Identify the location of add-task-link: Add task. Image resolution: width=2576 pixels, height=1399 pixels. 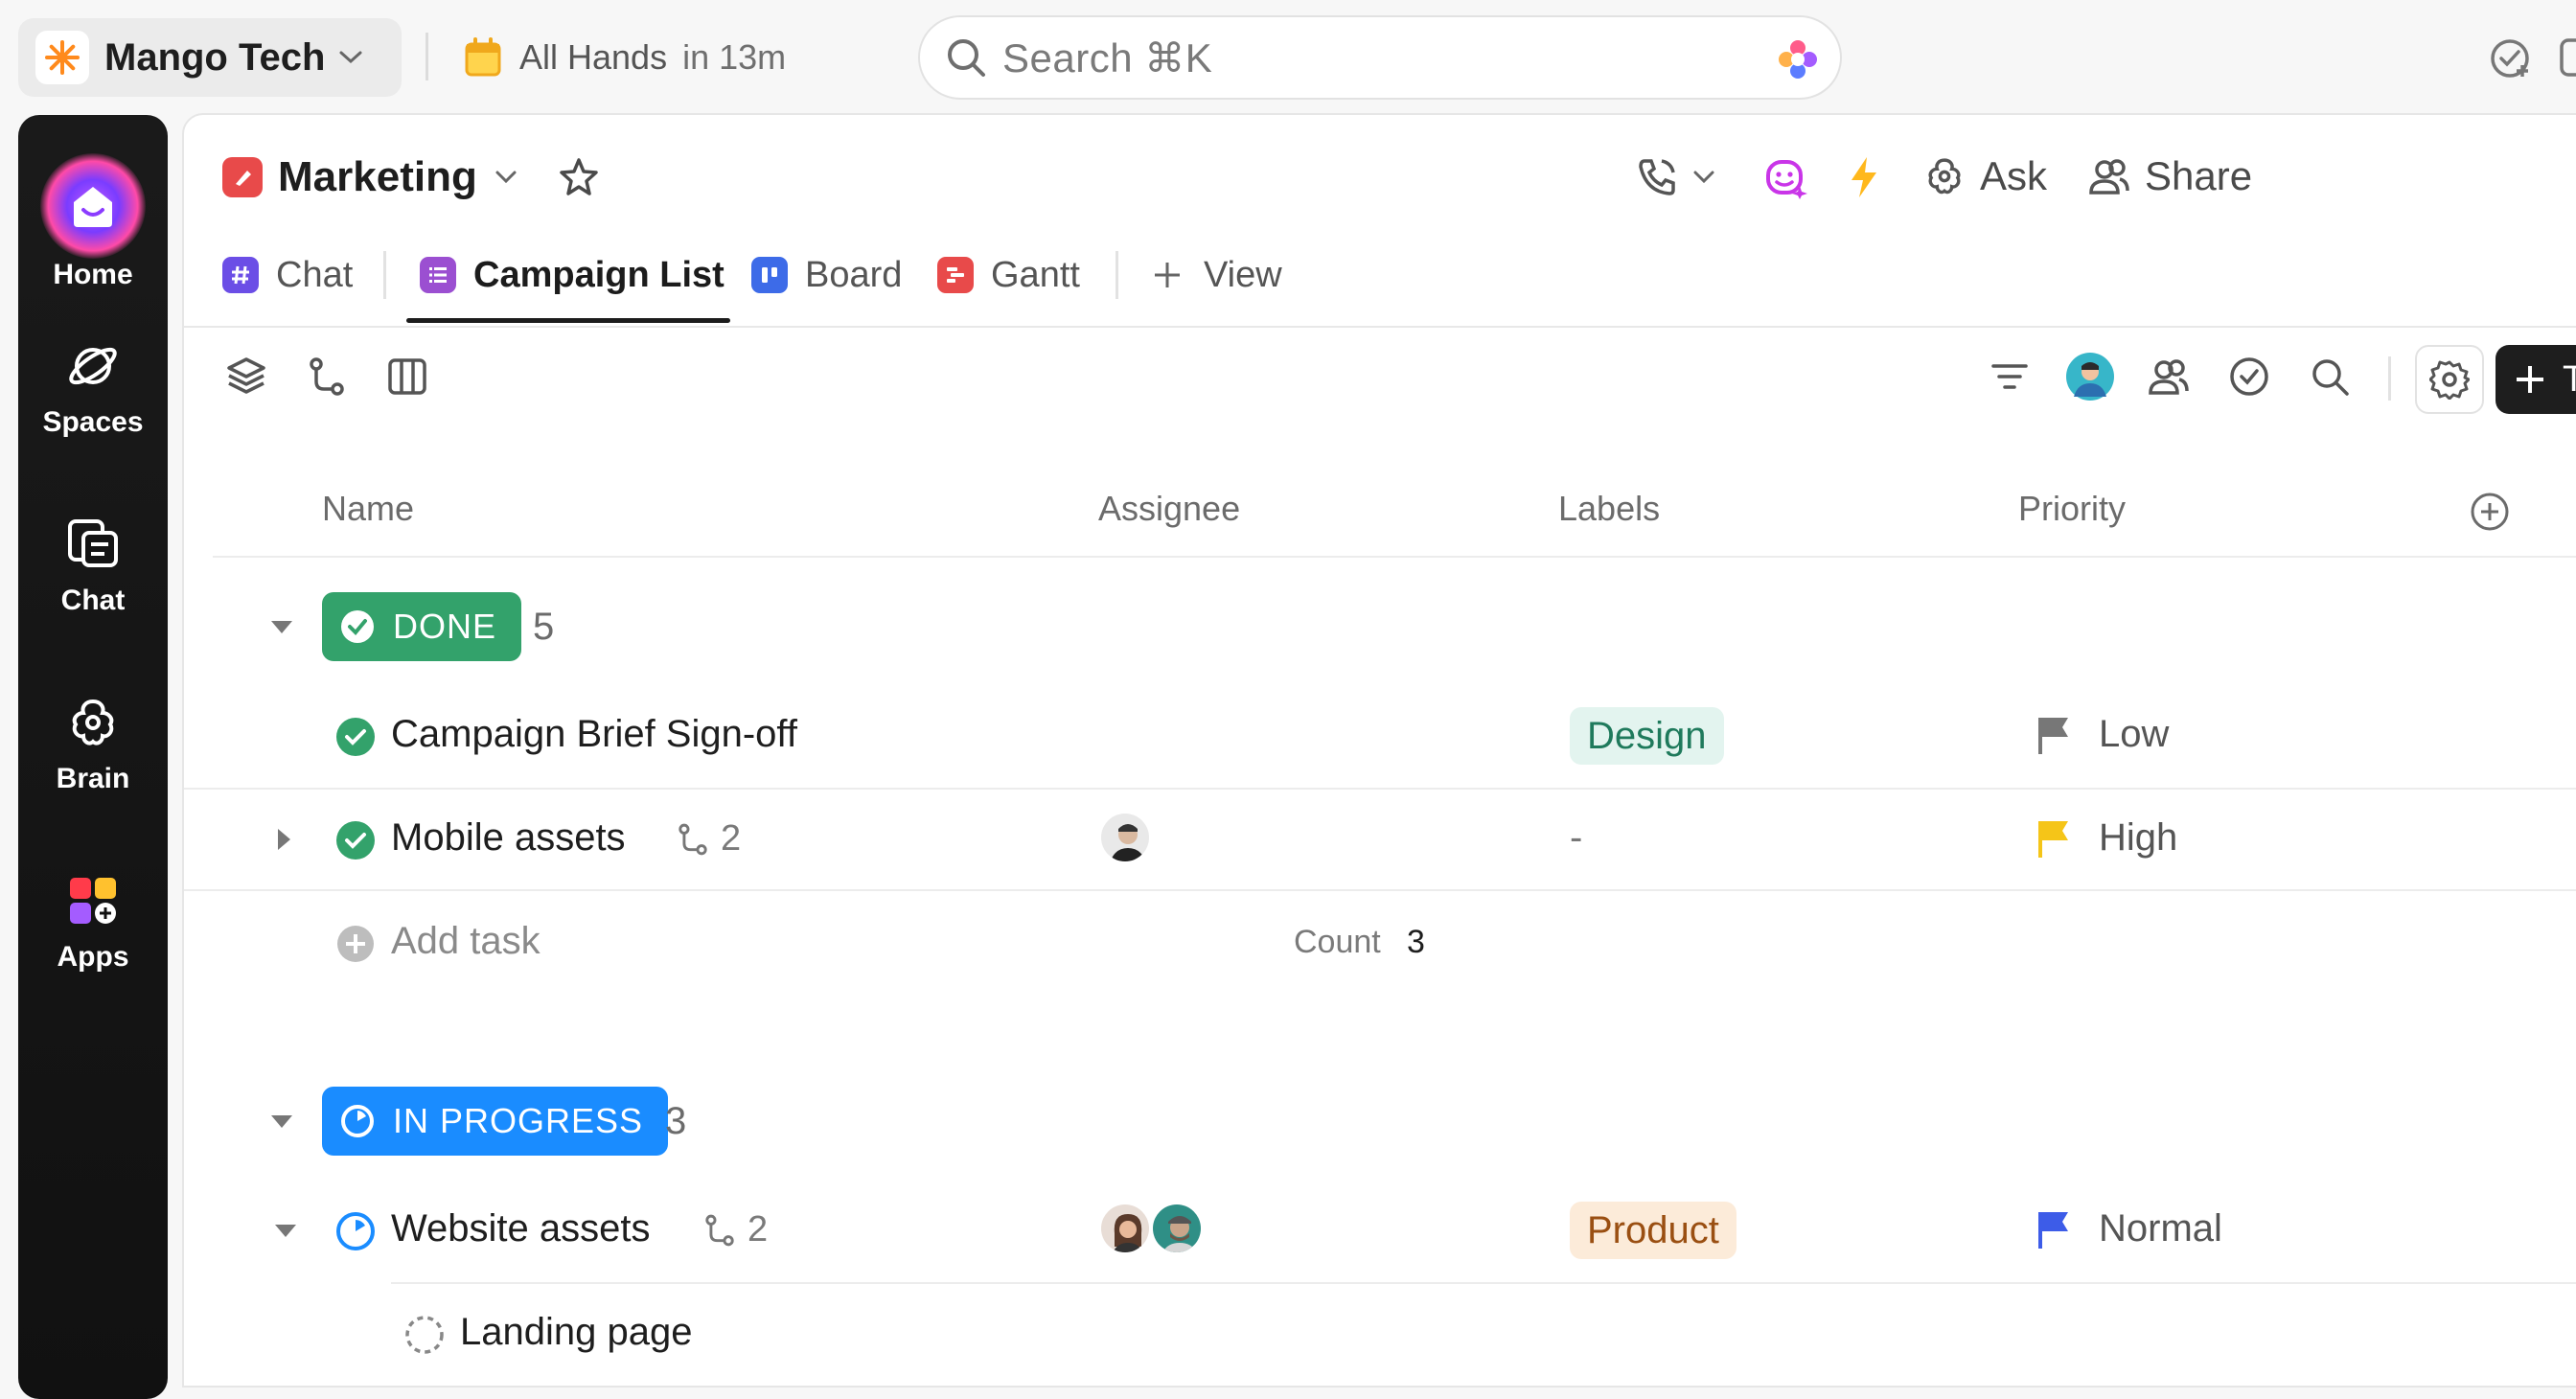
(466, 941).